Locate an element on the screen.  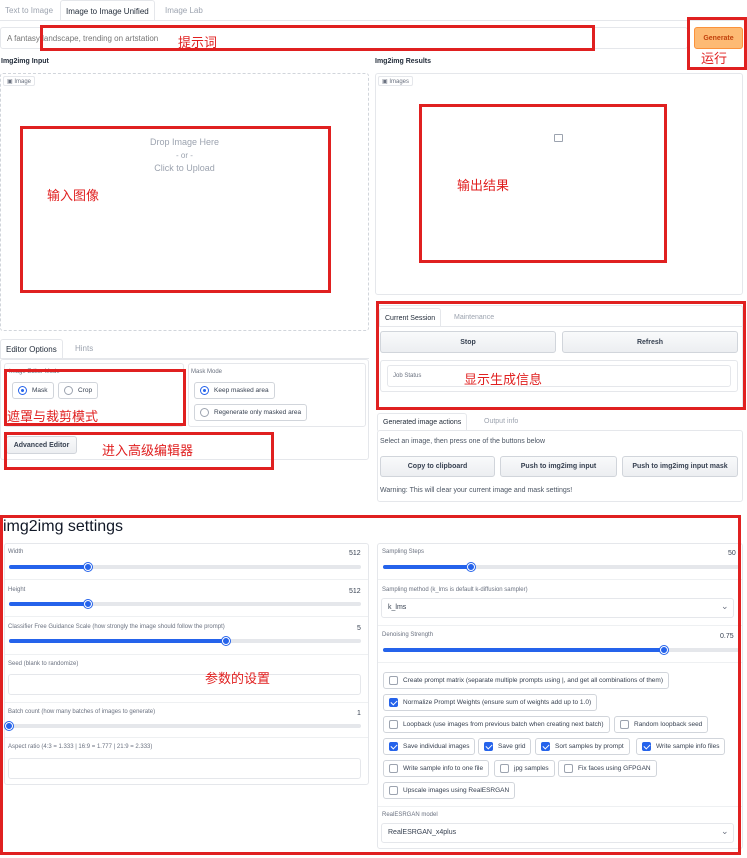
mask-regenerate-radio: Regenerate only masked area is located at coordinates (251, 412).